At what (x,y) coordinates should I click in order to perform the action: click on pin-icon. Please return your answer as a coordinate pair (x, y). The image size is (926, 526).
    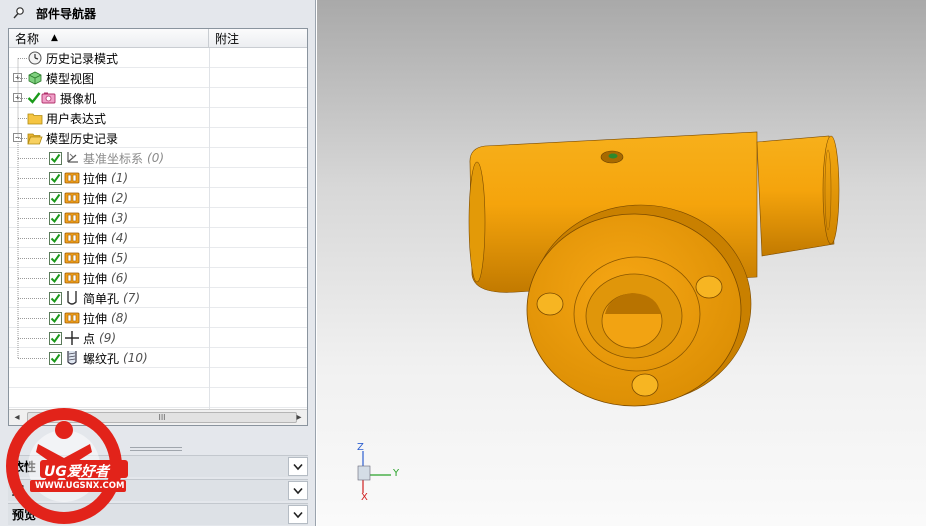
    Looking at the image, I should click on (19, 13).